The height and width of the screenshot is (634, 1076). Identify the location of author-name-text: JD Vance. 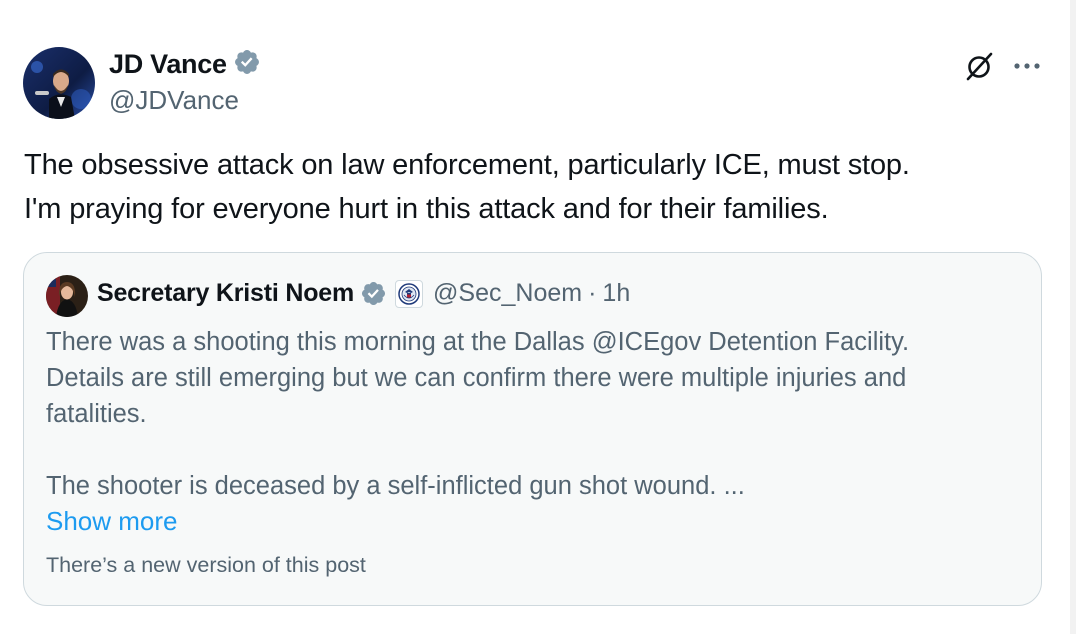
(168, 64).